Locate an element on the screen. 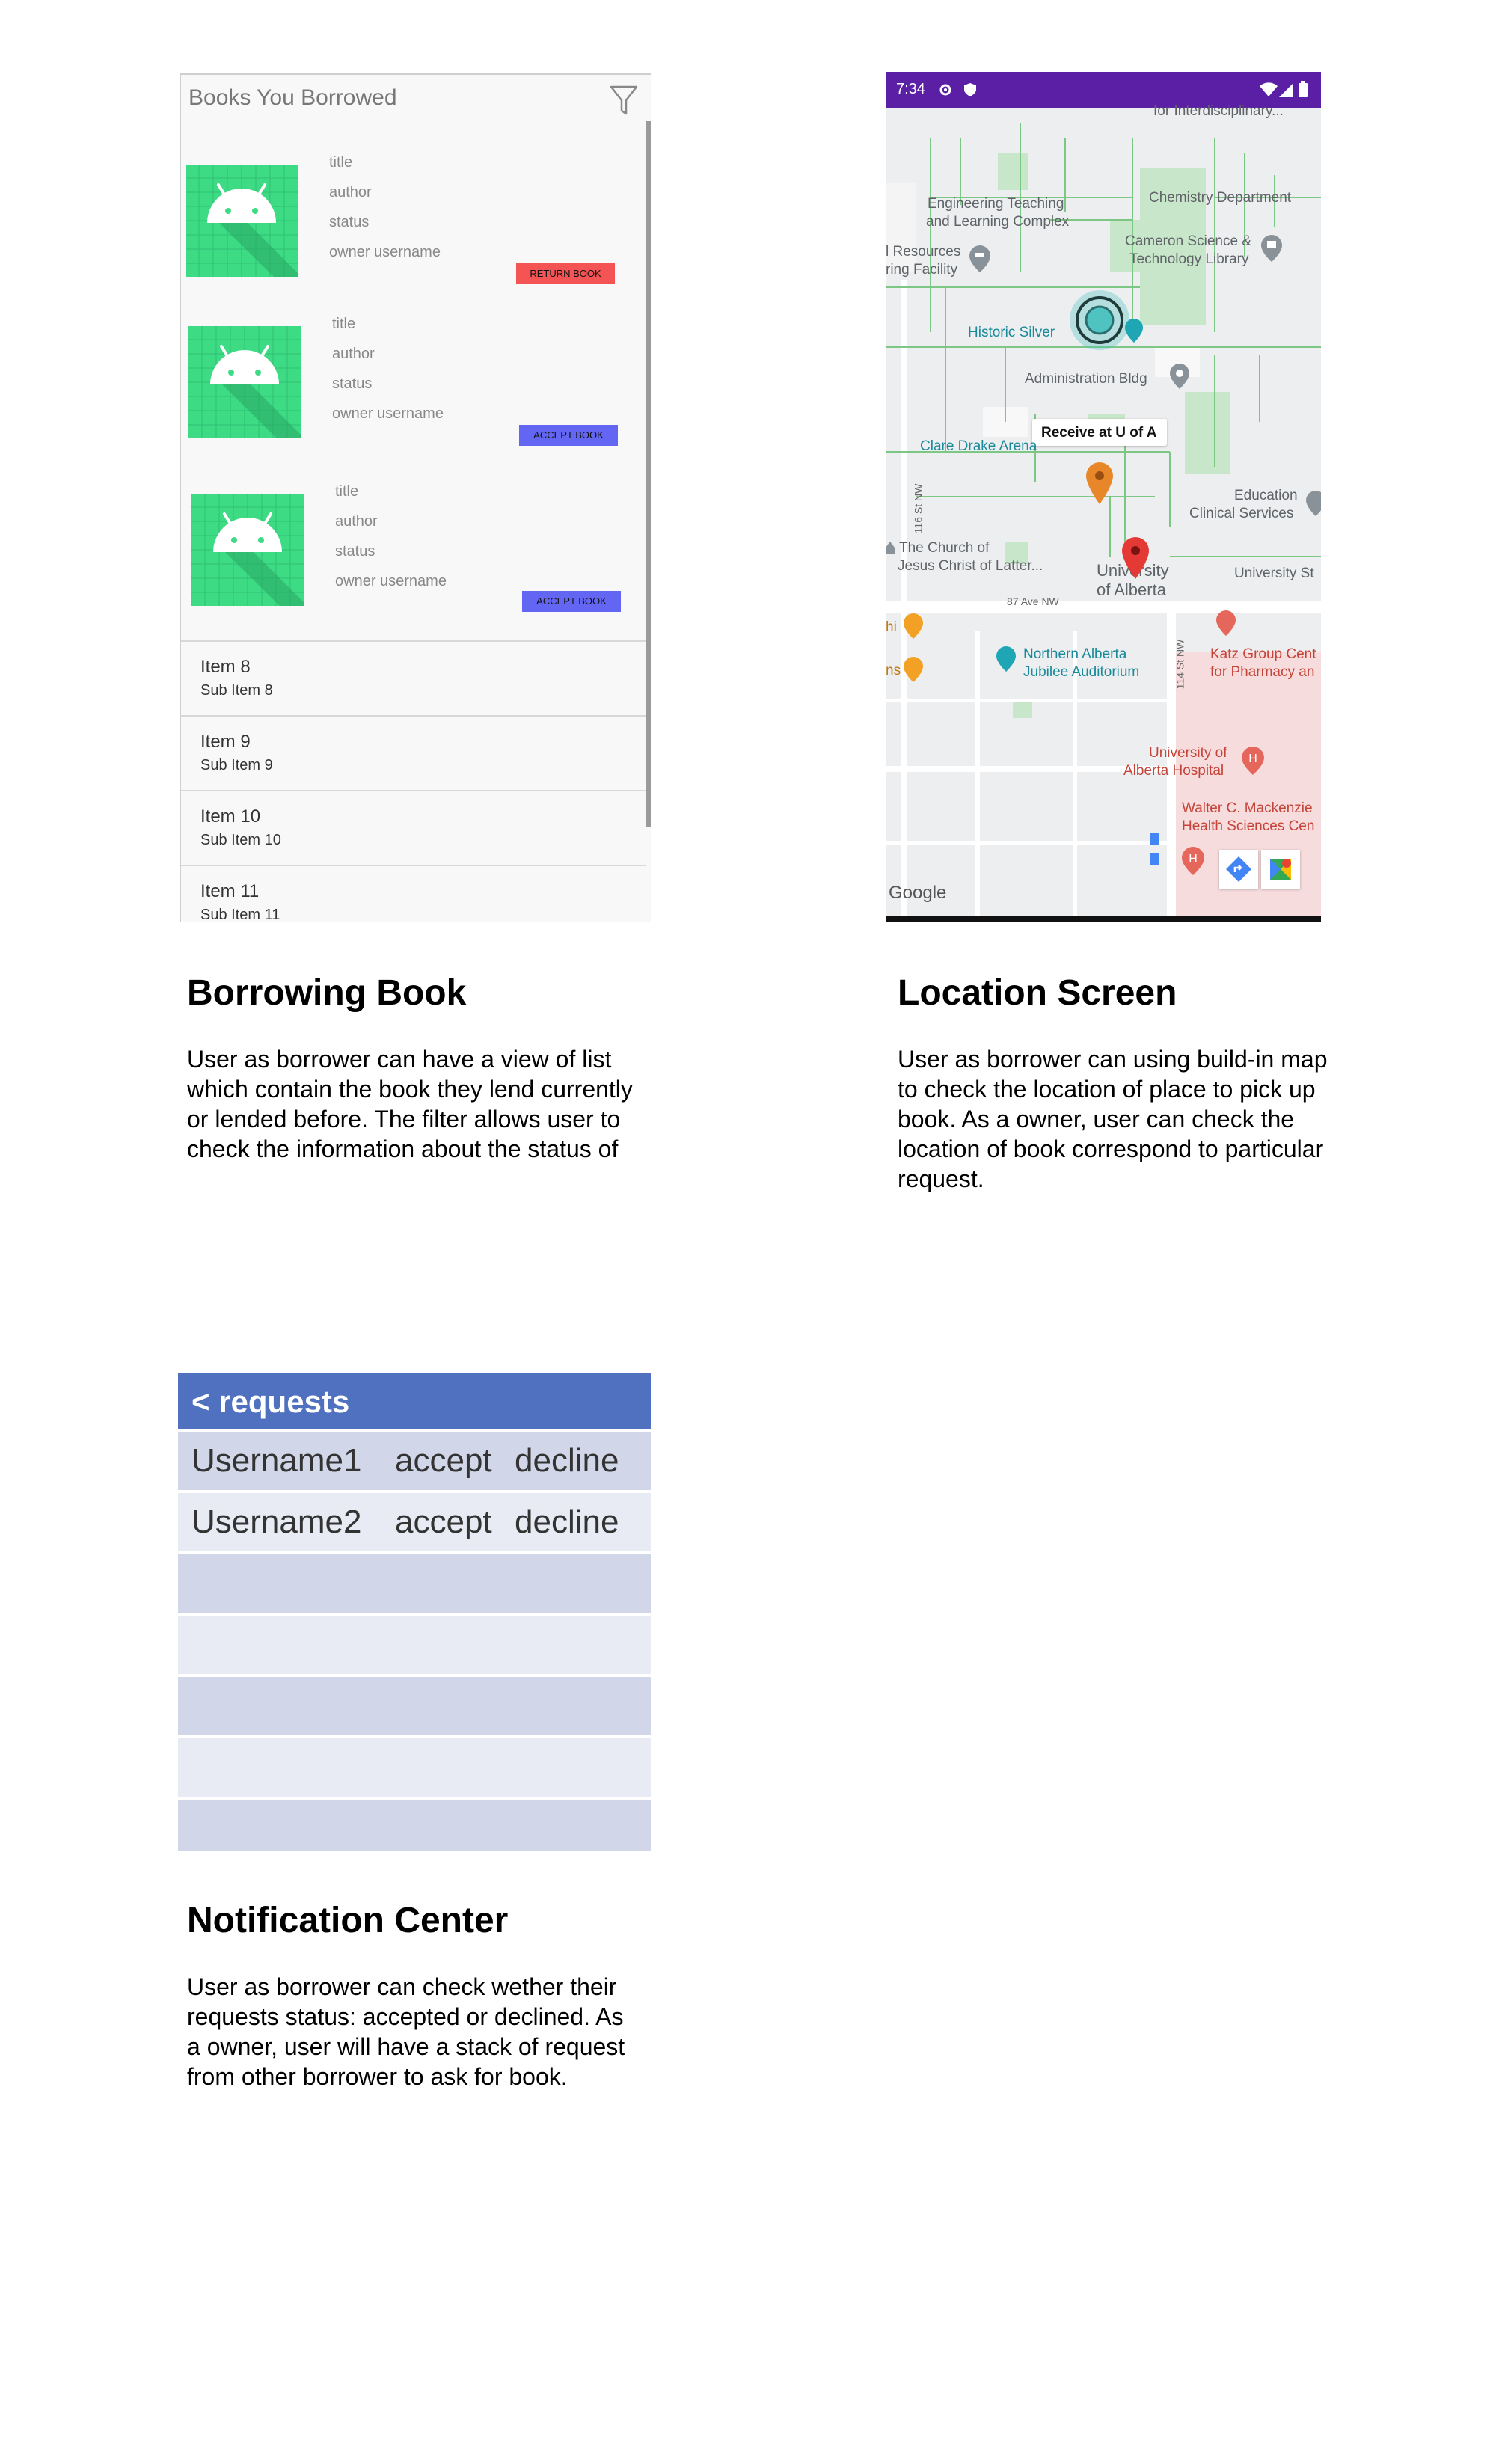  pharmacy-pin-icon is located at coordinates (1226, 623).